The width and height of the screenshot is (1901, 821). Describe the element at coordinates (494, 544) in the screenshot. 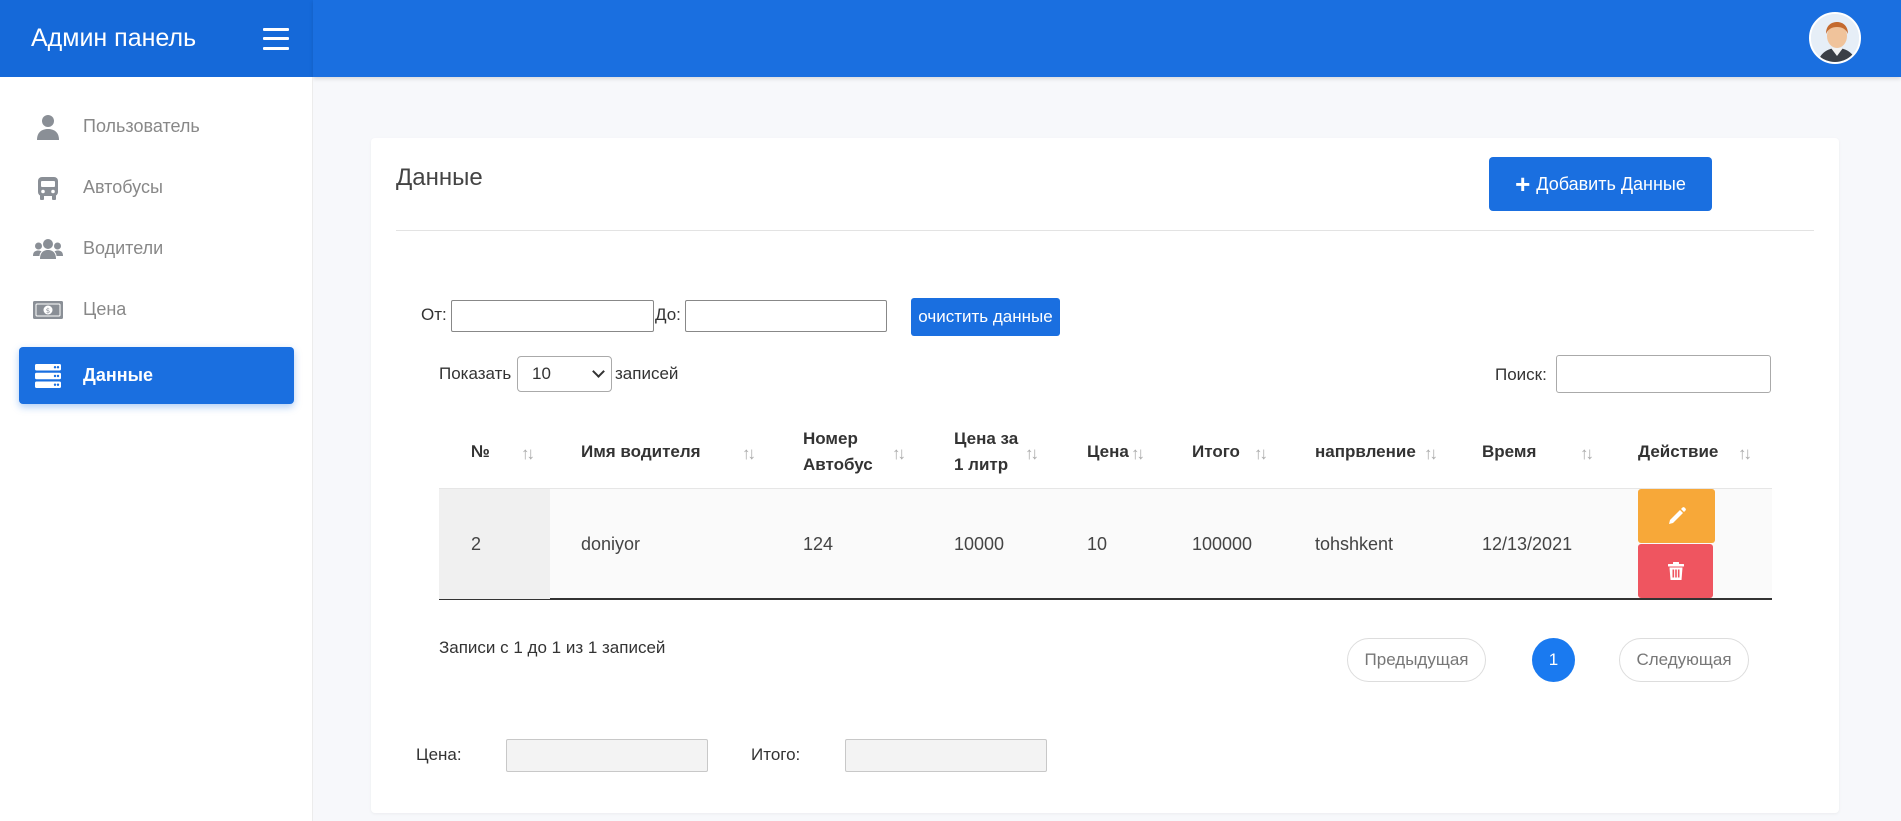

I see `sorted-column-cell-bg` at that location.